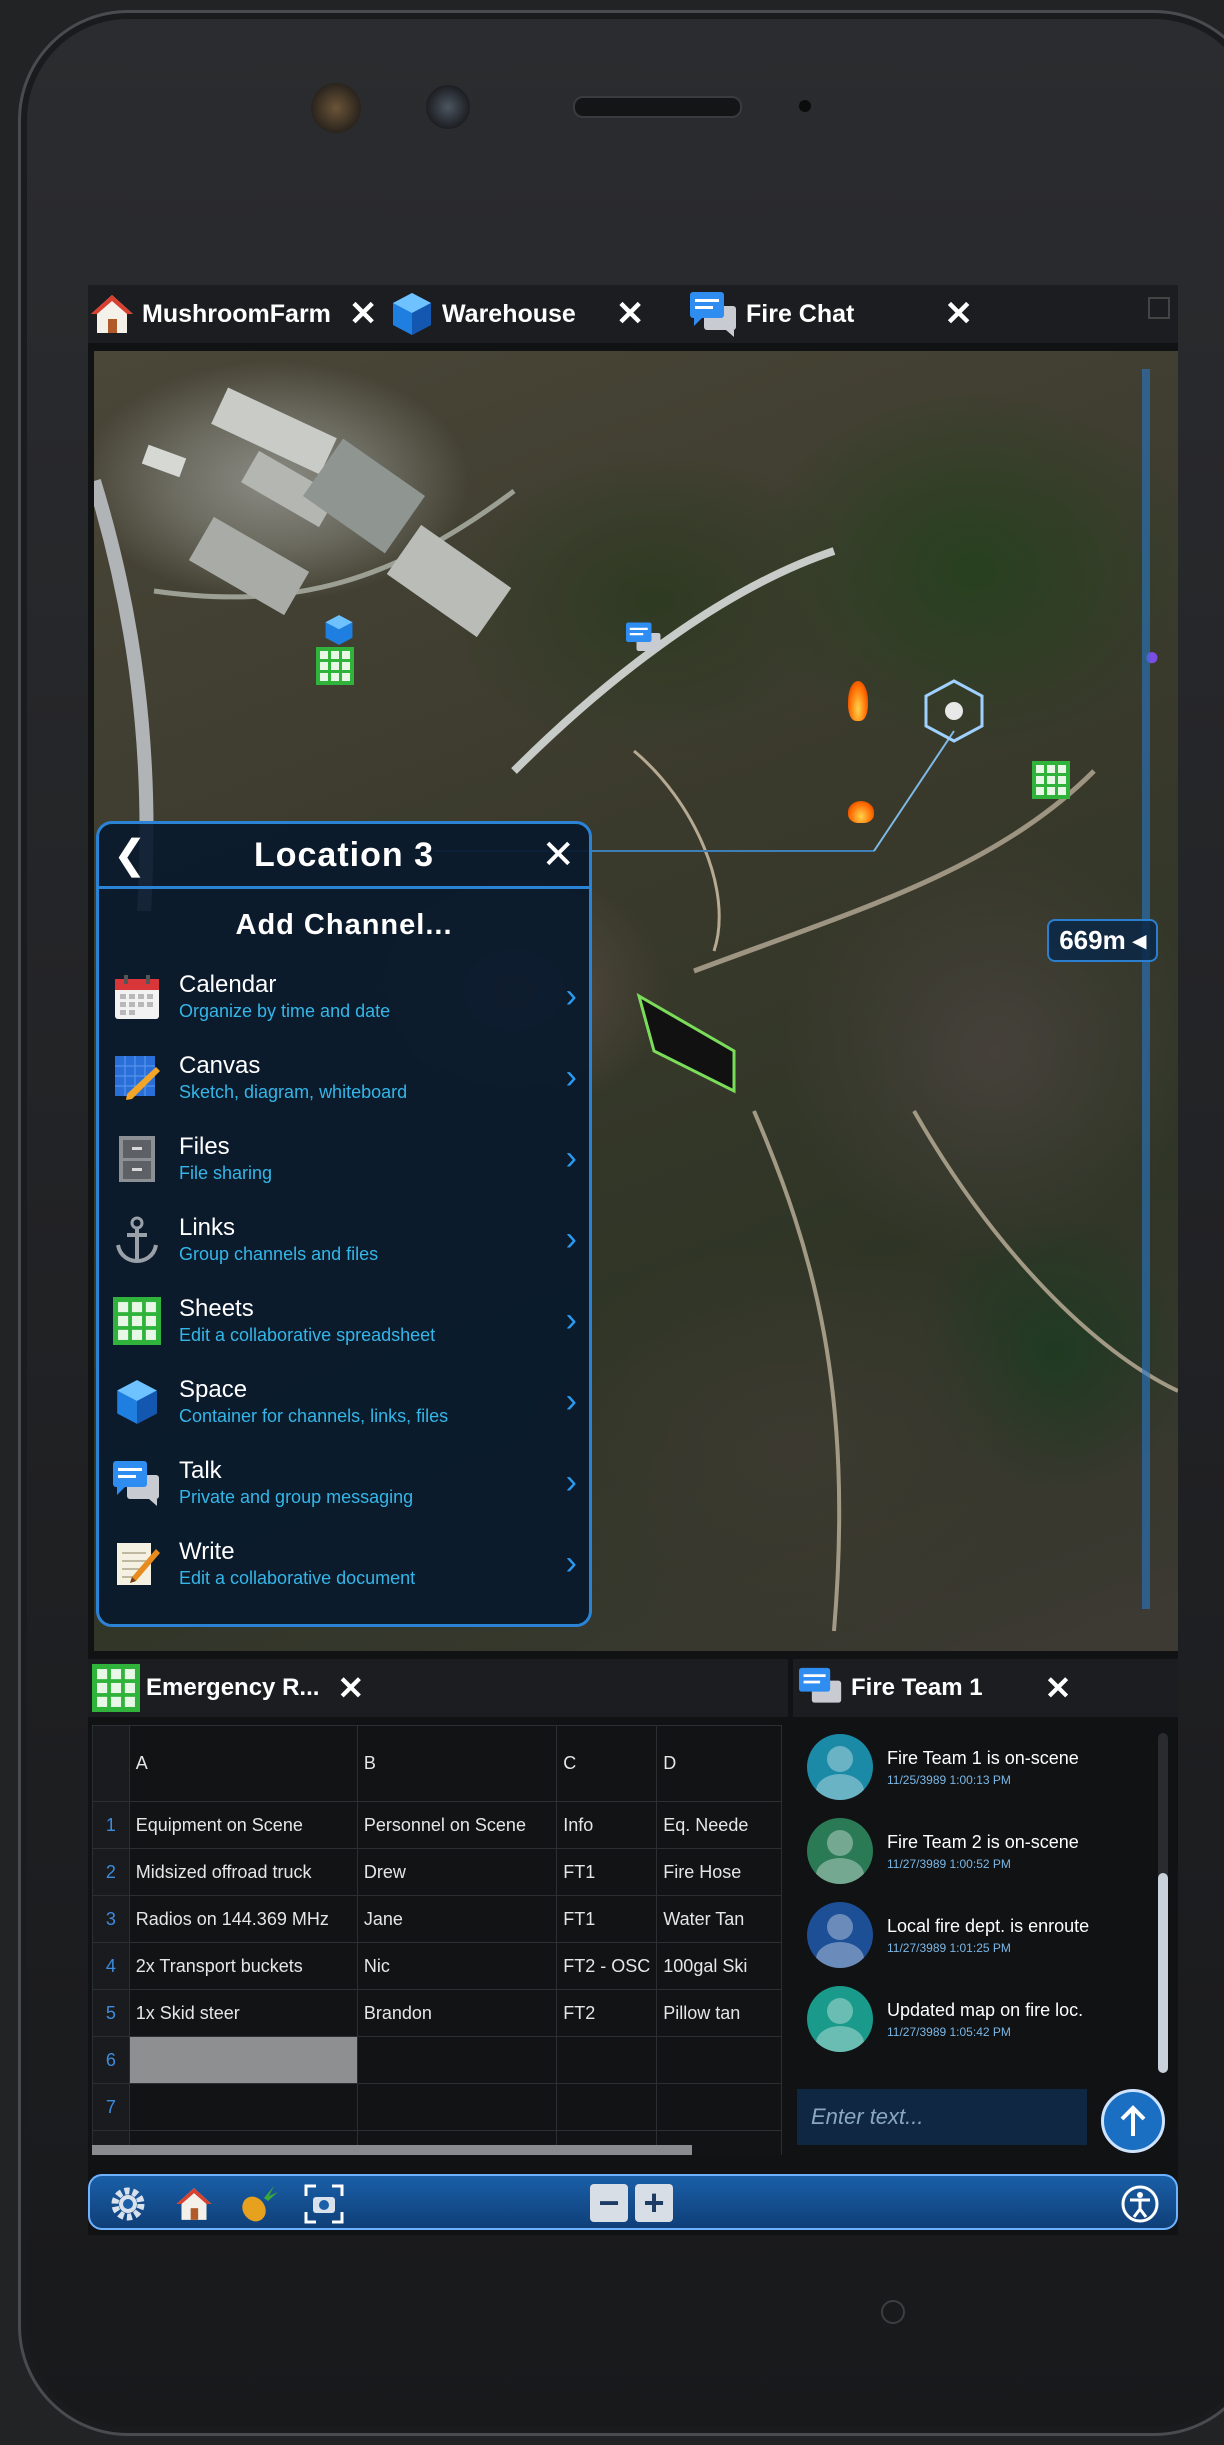  What do you see at coordinates (344, 1158) in the screenshot?
I see `channel-item-files: Files File sharing ›` at bounding box center [344, 1158].